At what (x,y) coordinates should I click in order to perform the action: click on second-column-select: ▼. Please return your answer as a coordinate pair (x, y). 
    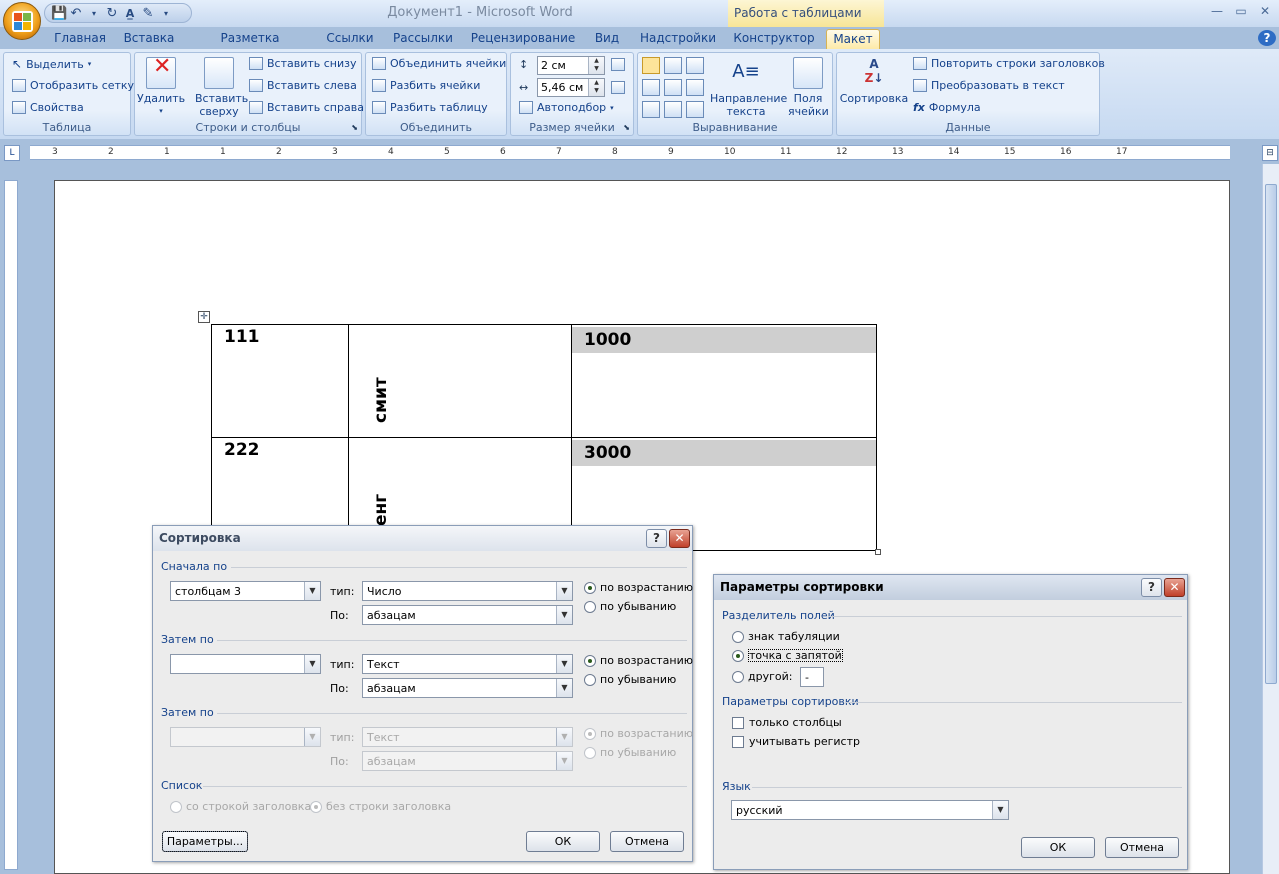
    Looking at the image, I should click on (245, 664).